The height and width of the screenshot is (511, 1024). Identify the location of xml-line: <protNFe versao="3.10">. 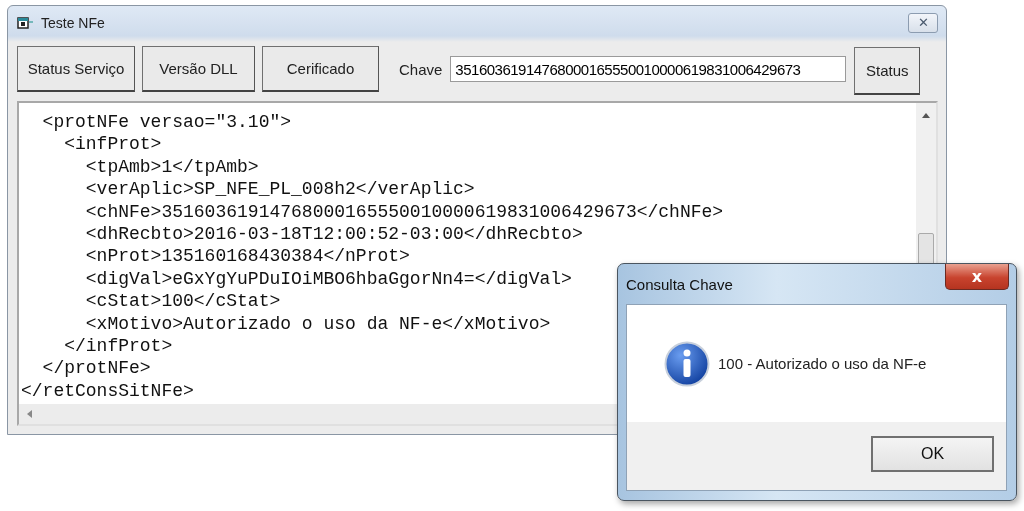
(166, 122).